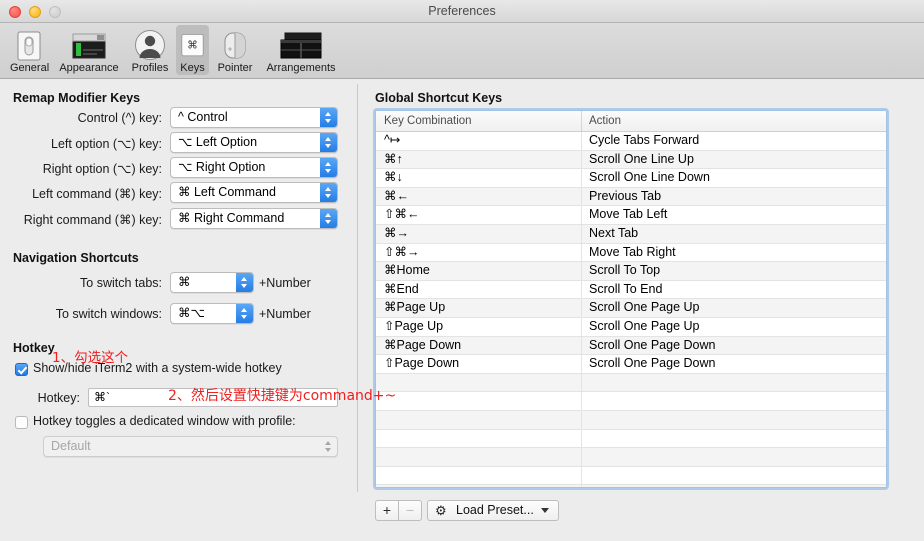 The height and width of the screenshot is (541, 924). Describe the element at coordinates (102, 169) in the screenshot. I see `label-right-option-key: Right option (⌥) key:` at that location.